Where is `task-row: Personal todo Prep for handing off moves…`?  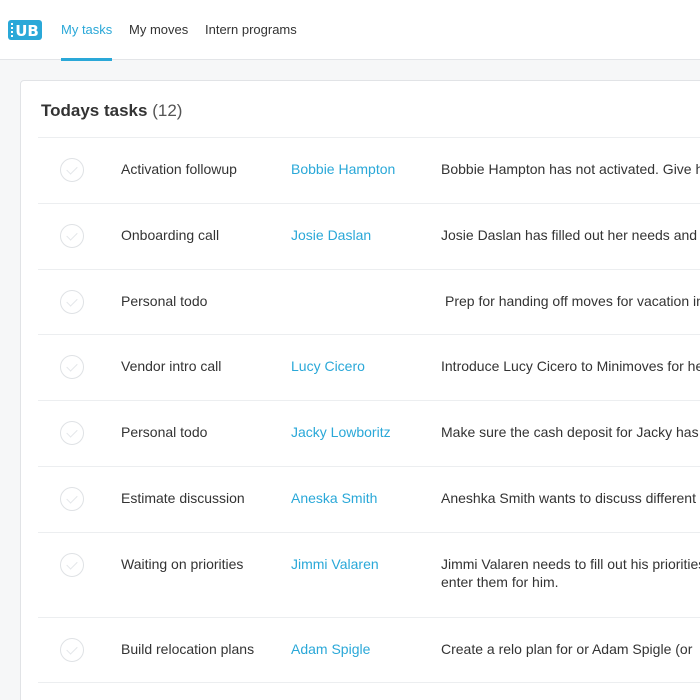 task-row: Personal todo Prep for handing off moves… is located at coordinates (369, 301).